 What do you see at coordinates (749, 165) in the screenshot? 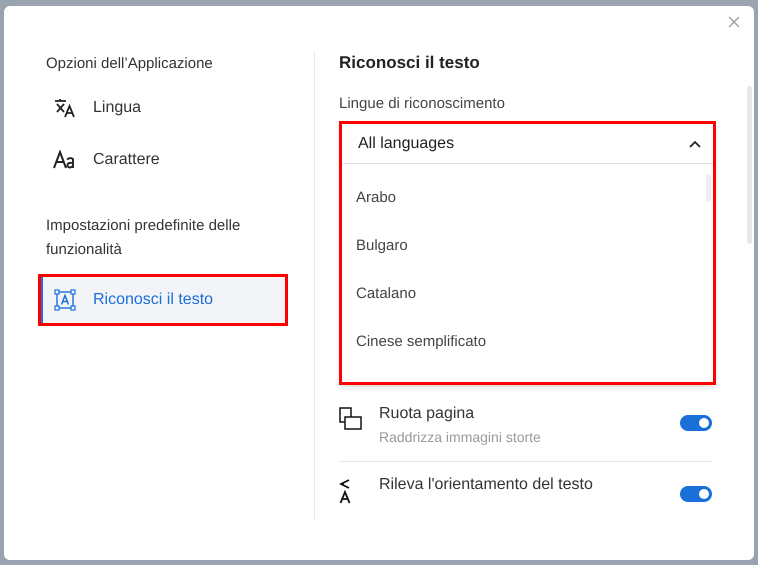
I see `scrollbar` at bounding box center [749, 165].